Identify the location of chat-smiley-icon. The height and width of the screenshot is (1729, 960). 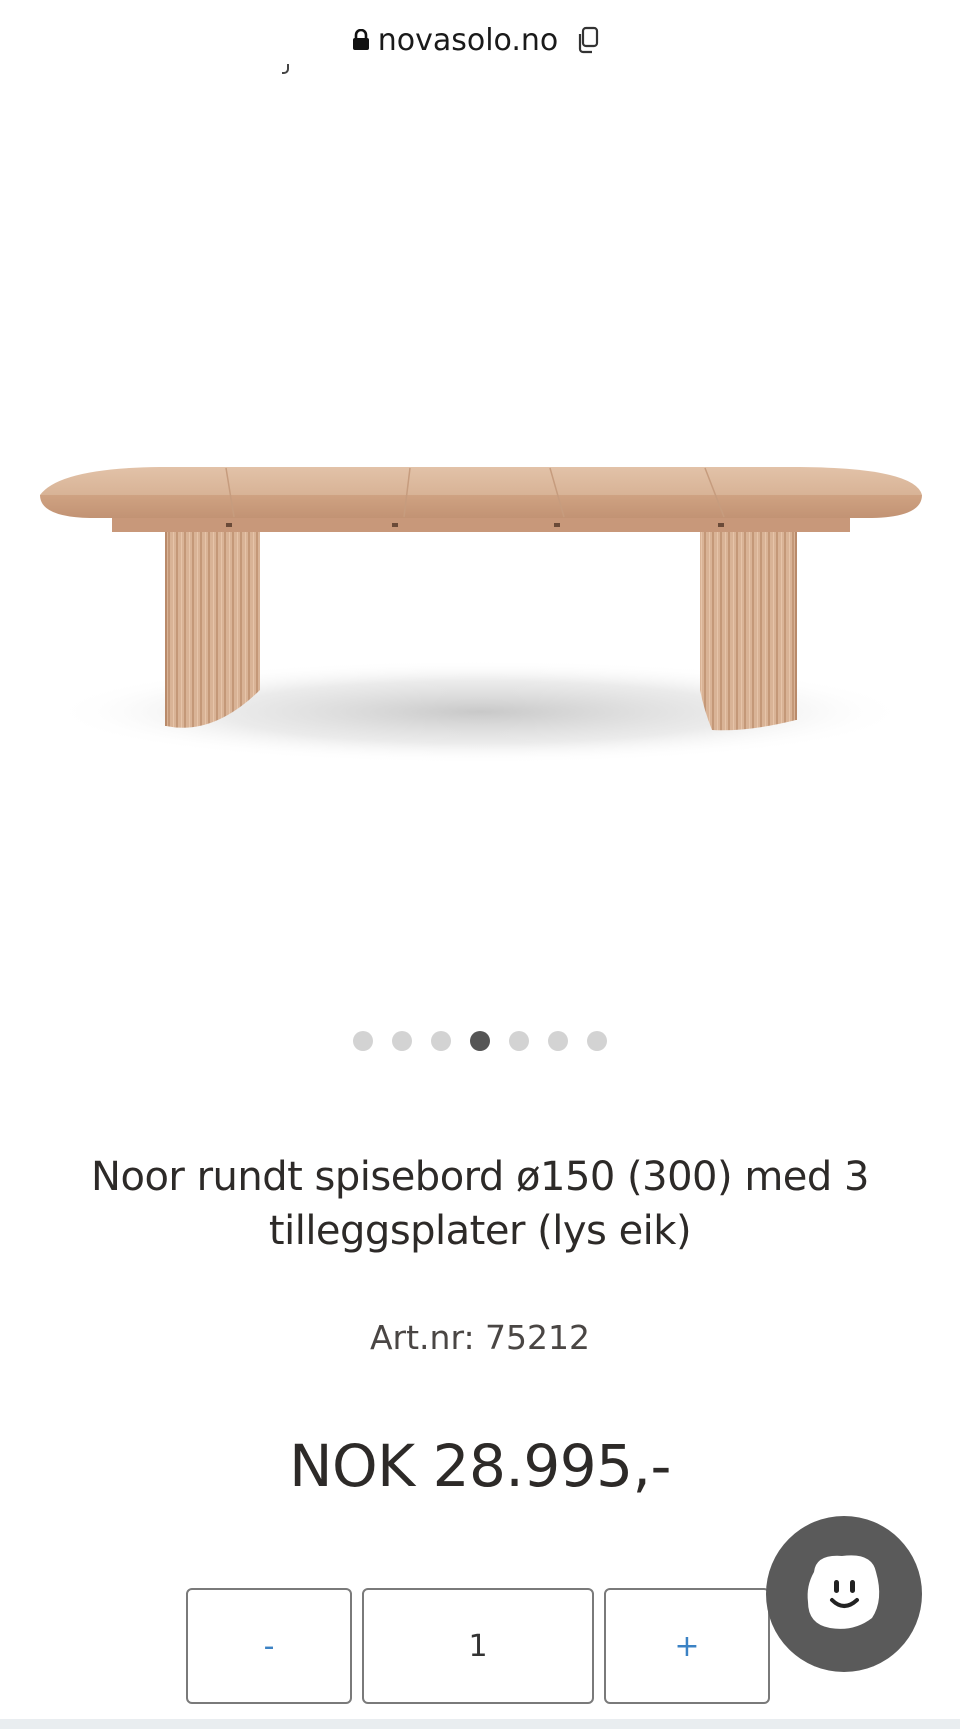
(844, 1594).